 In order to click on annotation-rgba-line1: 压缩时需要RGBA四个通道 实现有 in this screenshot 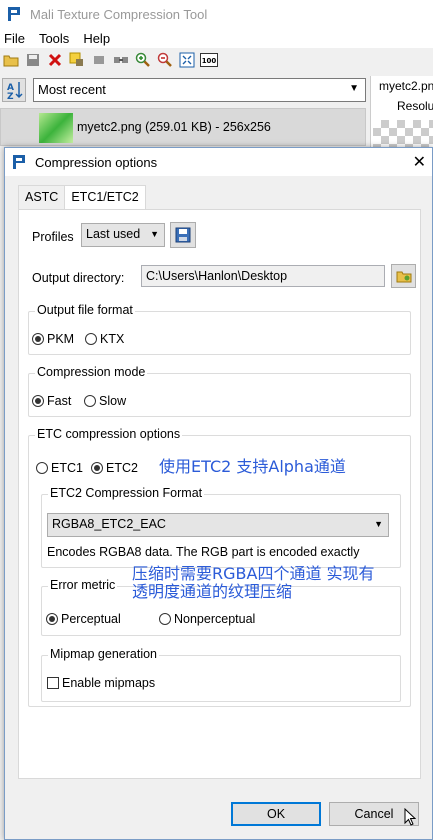, I will do `click(253, 573)`.